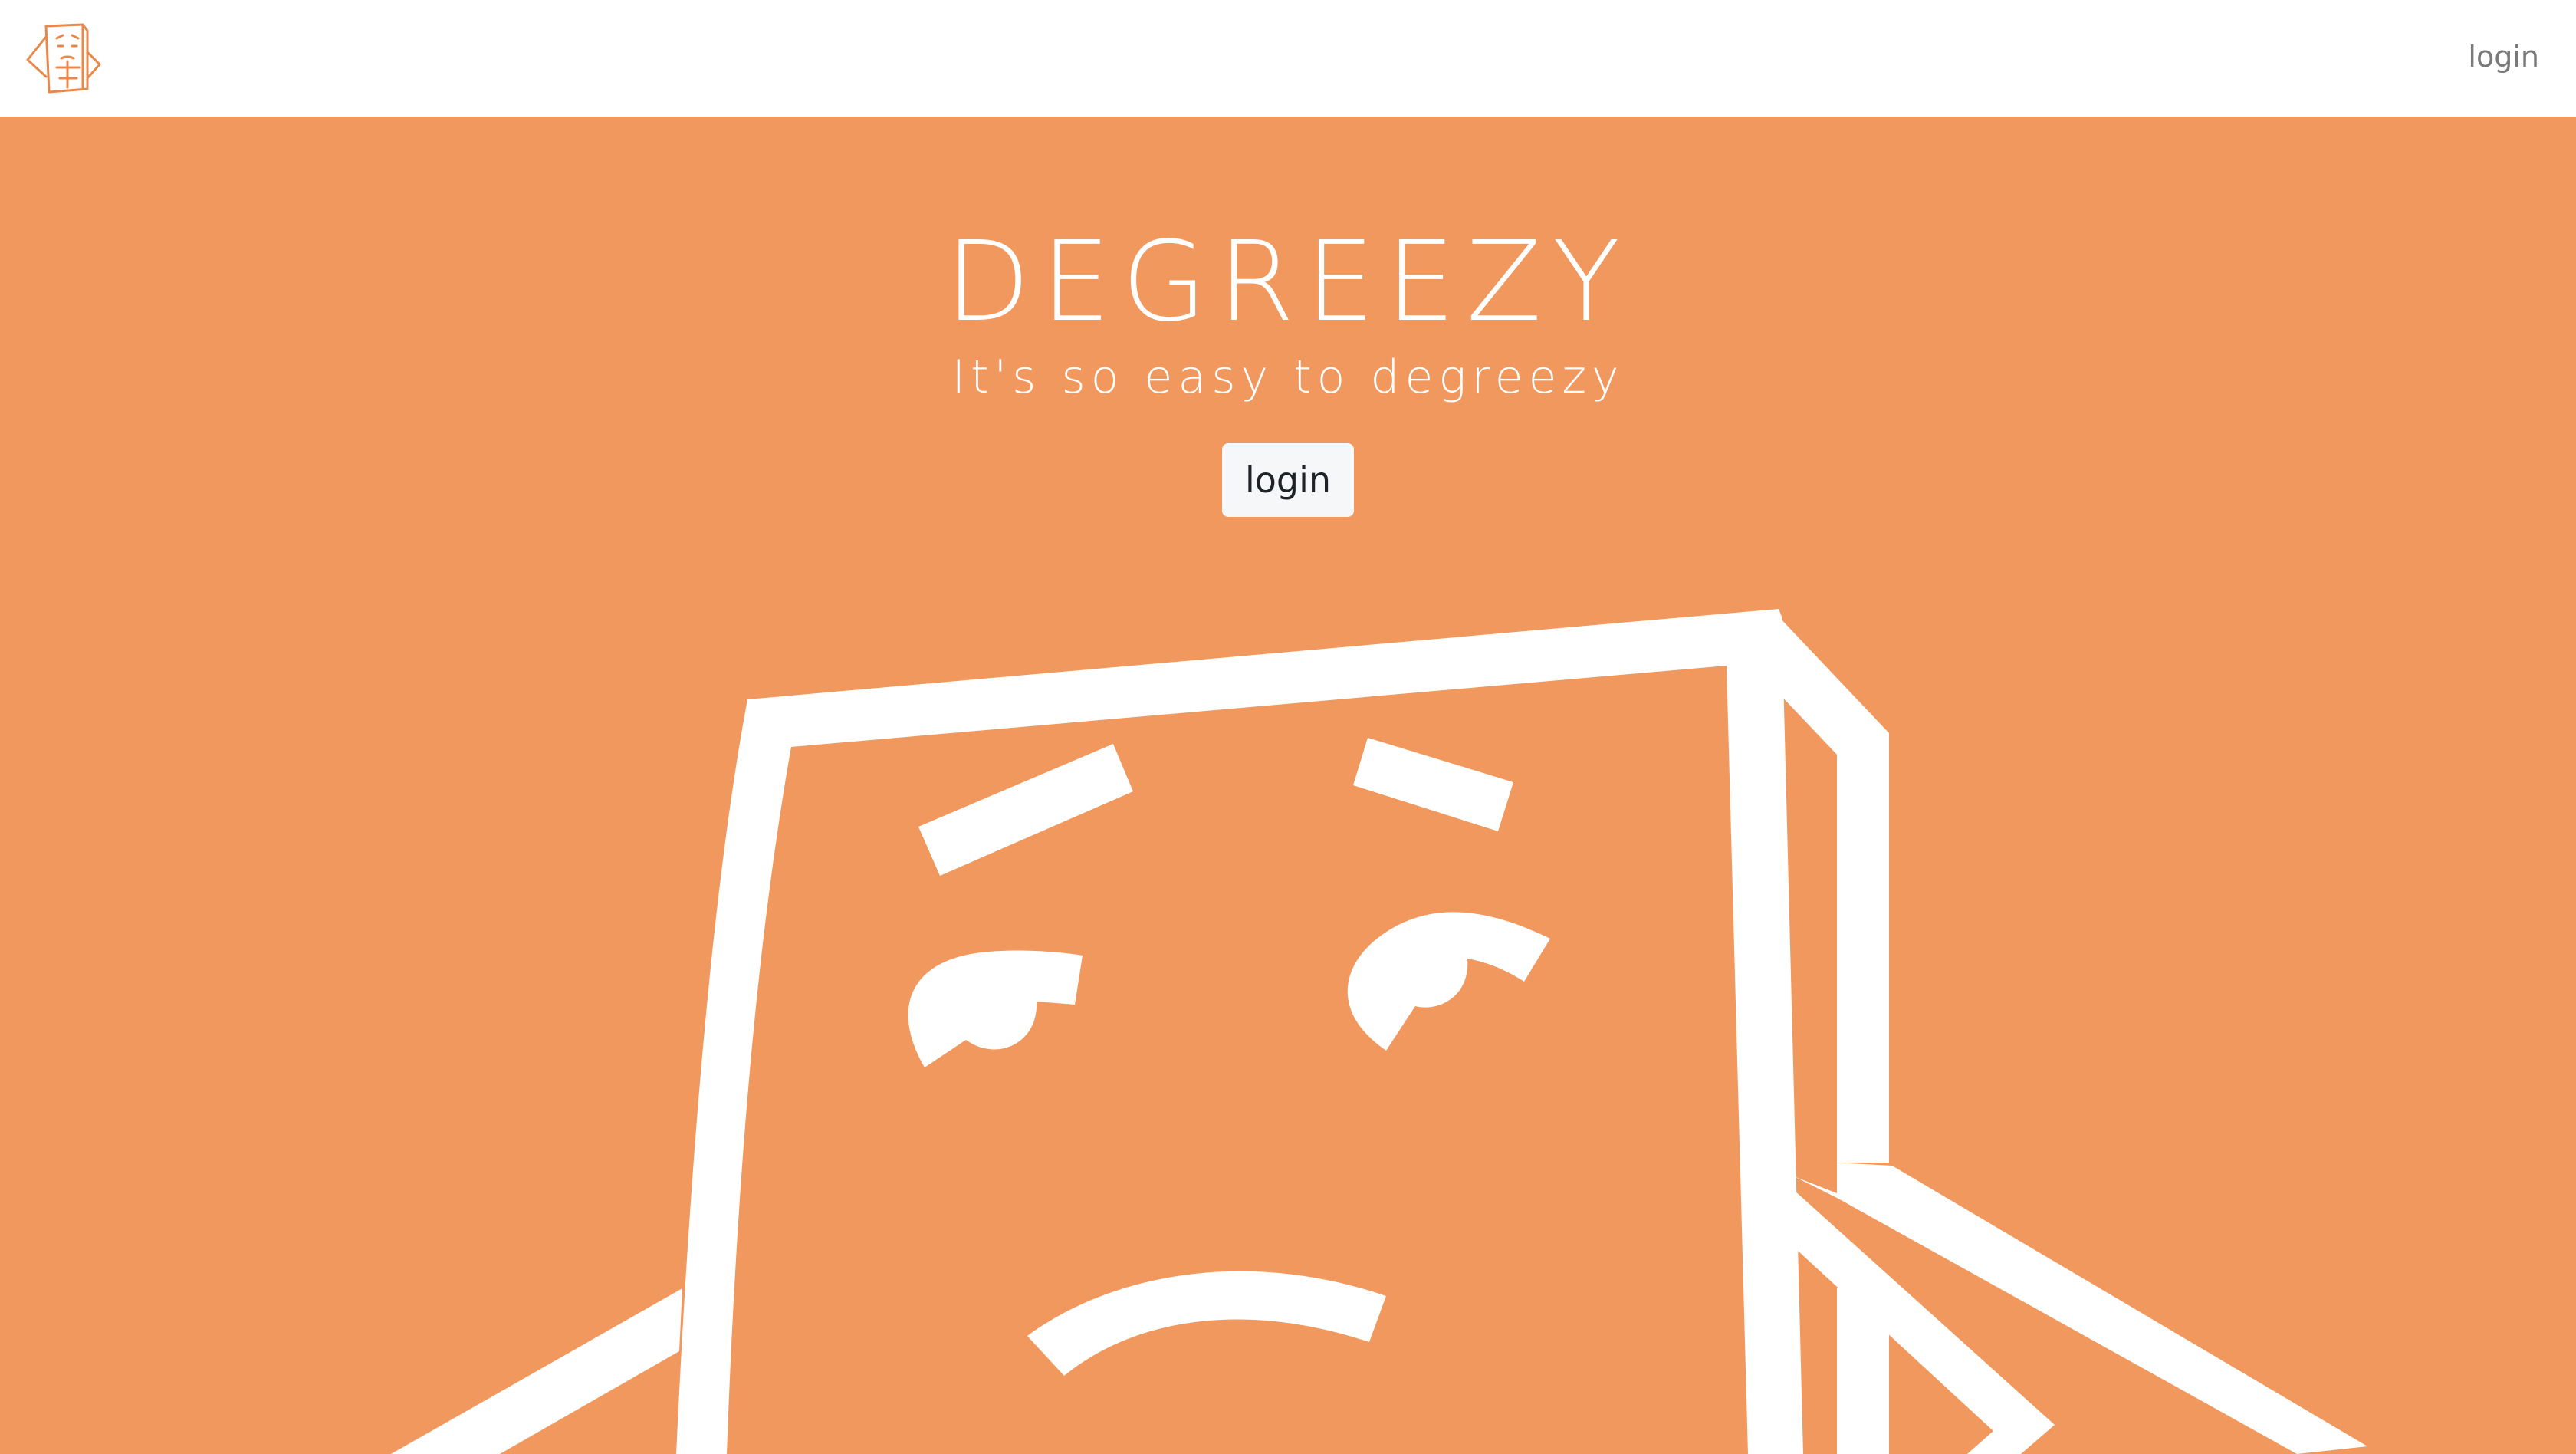 This screenshot has height=1454, width=2576. Describe the element at coordinates (1288, 281) in the screenshot. I see `hero-title: DEGREEZY` at that location.